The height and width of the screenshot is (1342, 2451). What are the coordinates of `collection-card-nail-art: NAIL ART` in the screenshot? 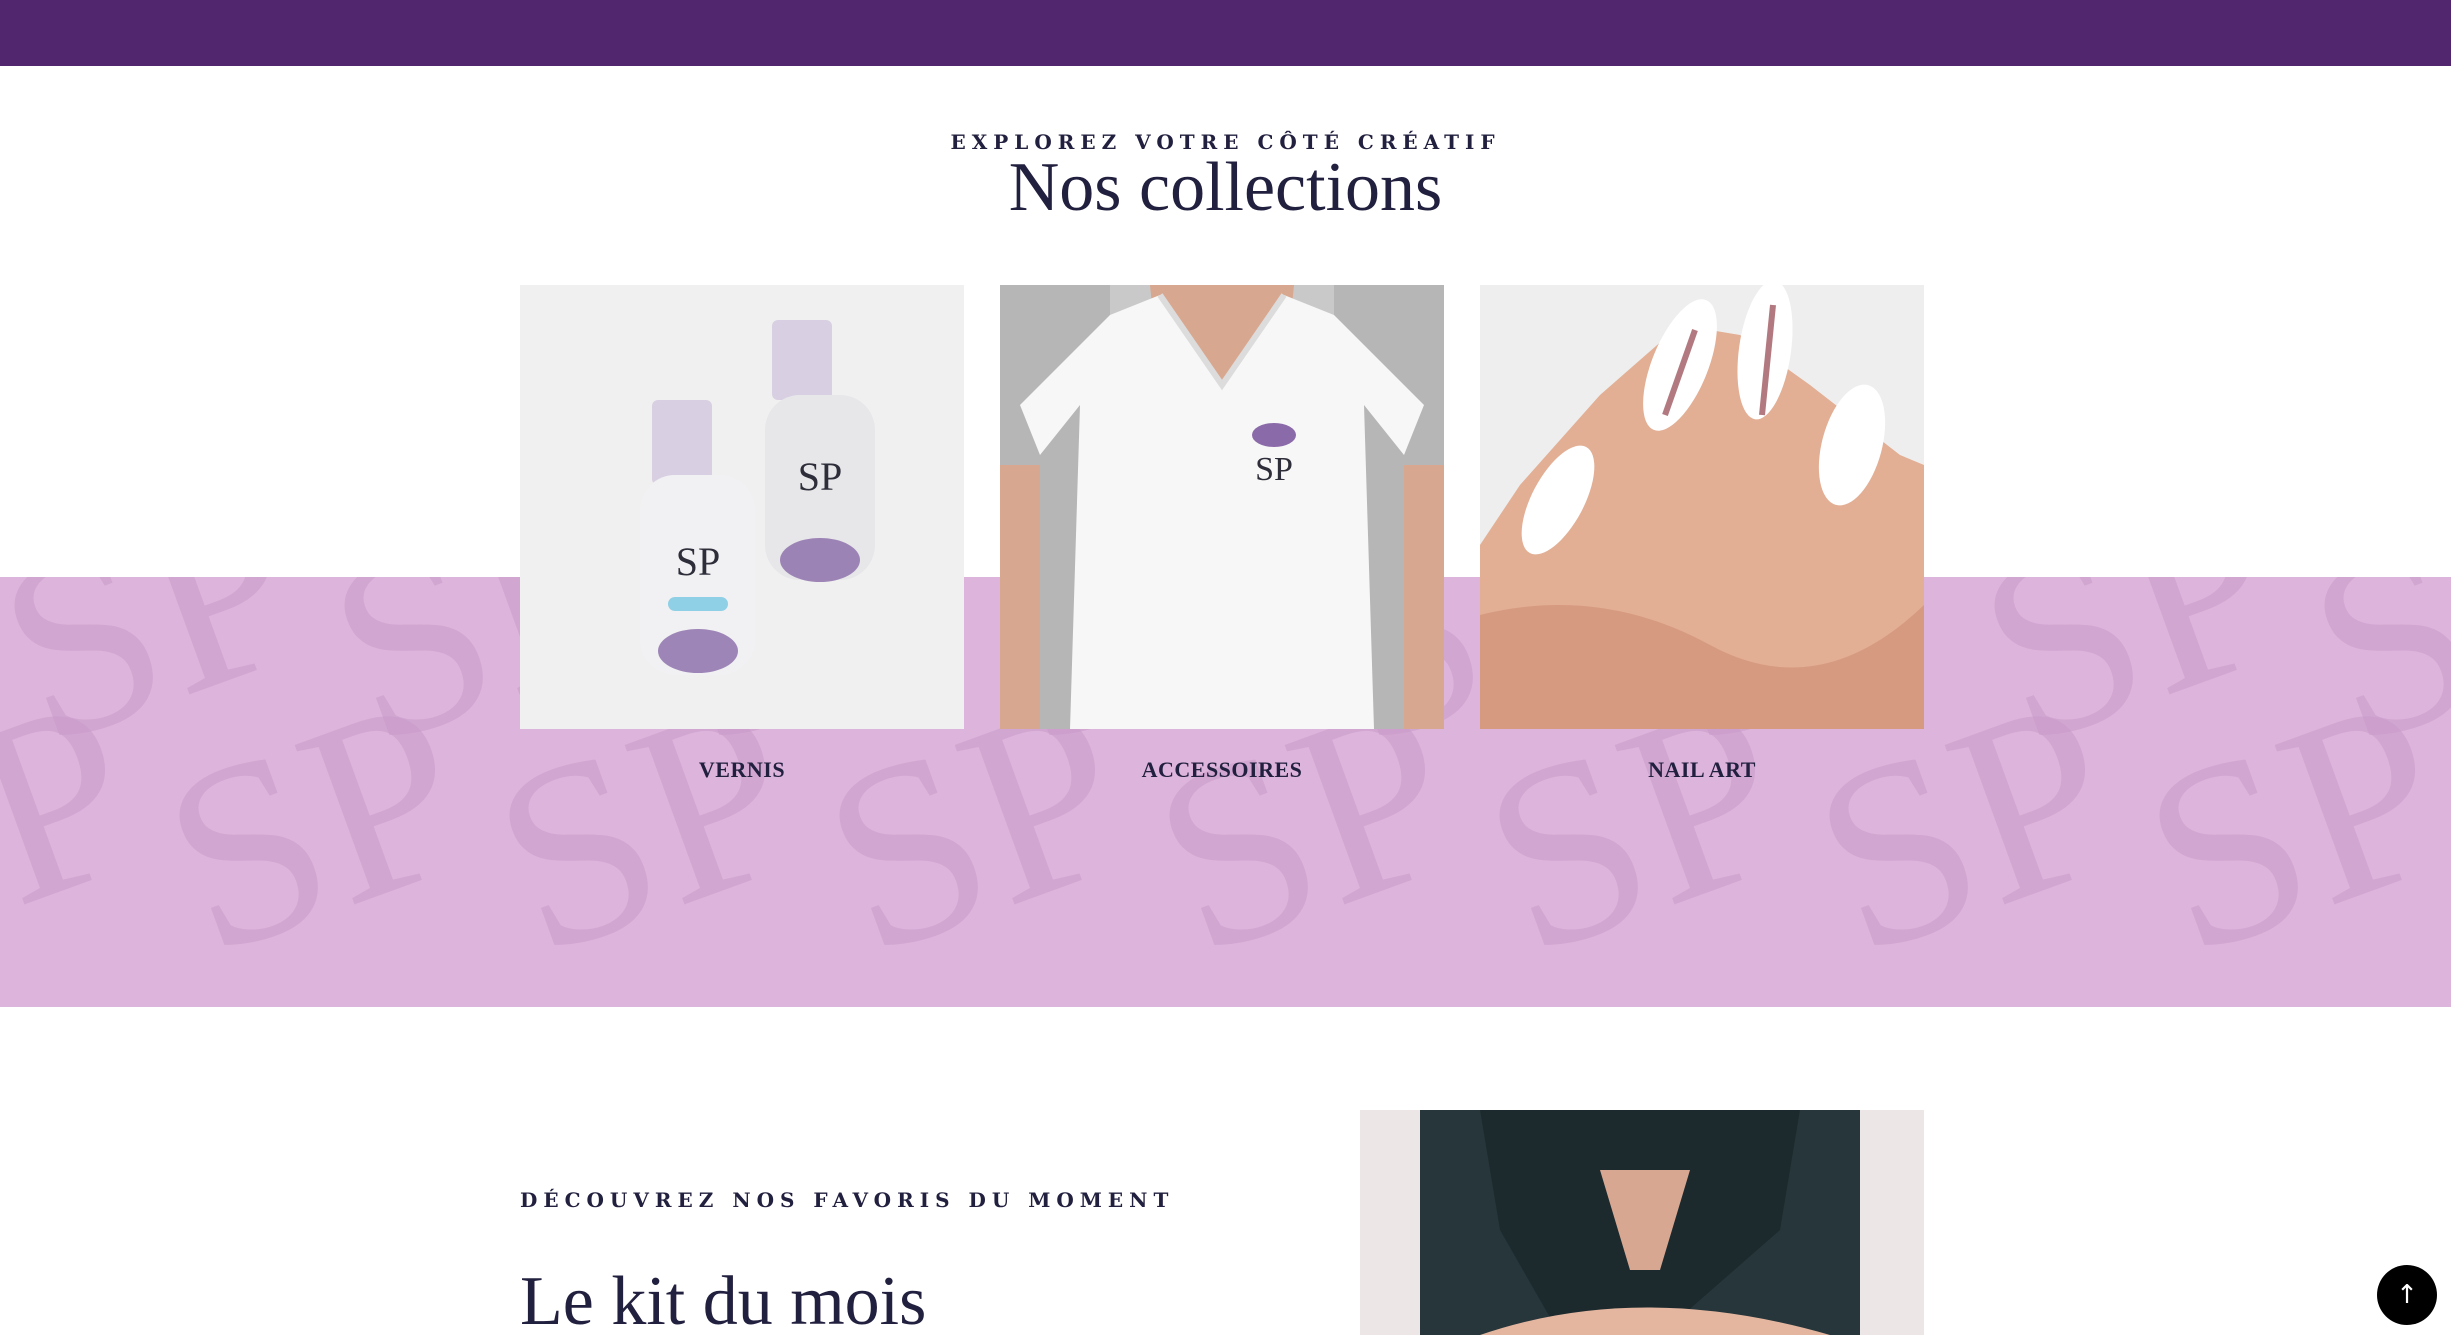 It's located at (1702, 534).